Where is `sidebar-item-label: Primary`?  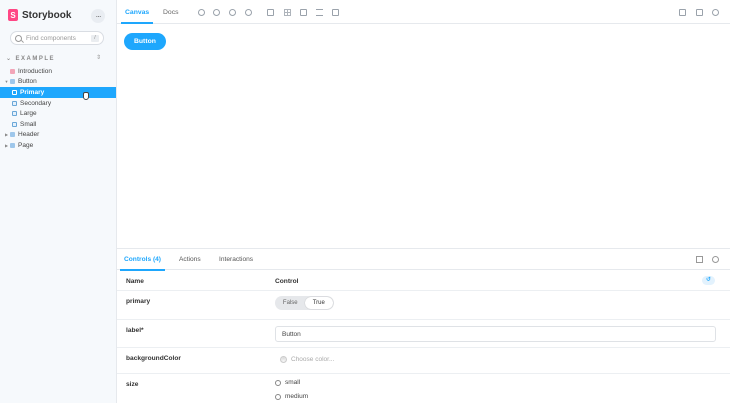 sidebar-item-label: Primary is located at coordinates (32, 92).